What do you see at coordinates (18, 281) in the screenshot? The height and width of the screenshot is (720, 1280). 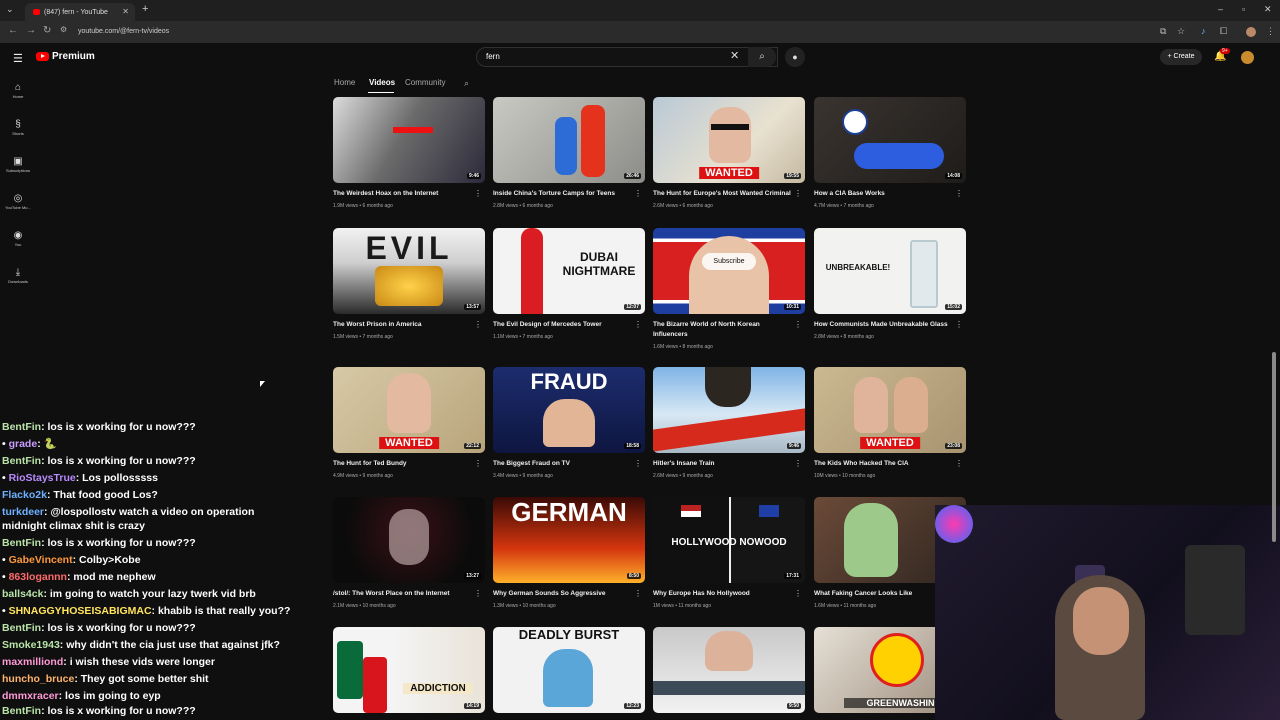 I see `sidebar-item-label: Downloads` at bounding box center [18, 281].